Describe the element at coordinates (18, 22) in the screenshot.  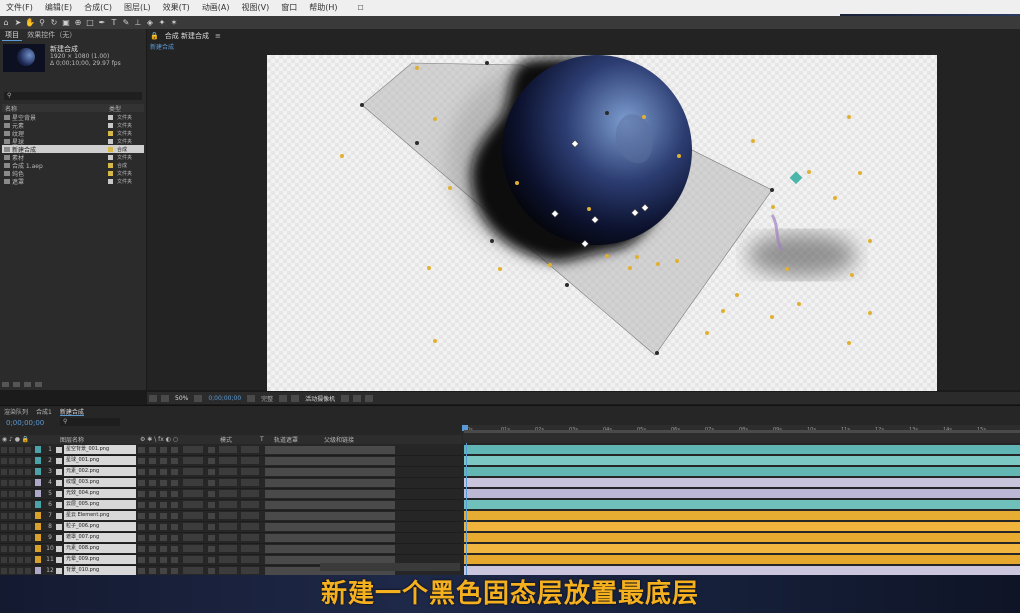
I see `selection-tool-icon: ➤` at that location.